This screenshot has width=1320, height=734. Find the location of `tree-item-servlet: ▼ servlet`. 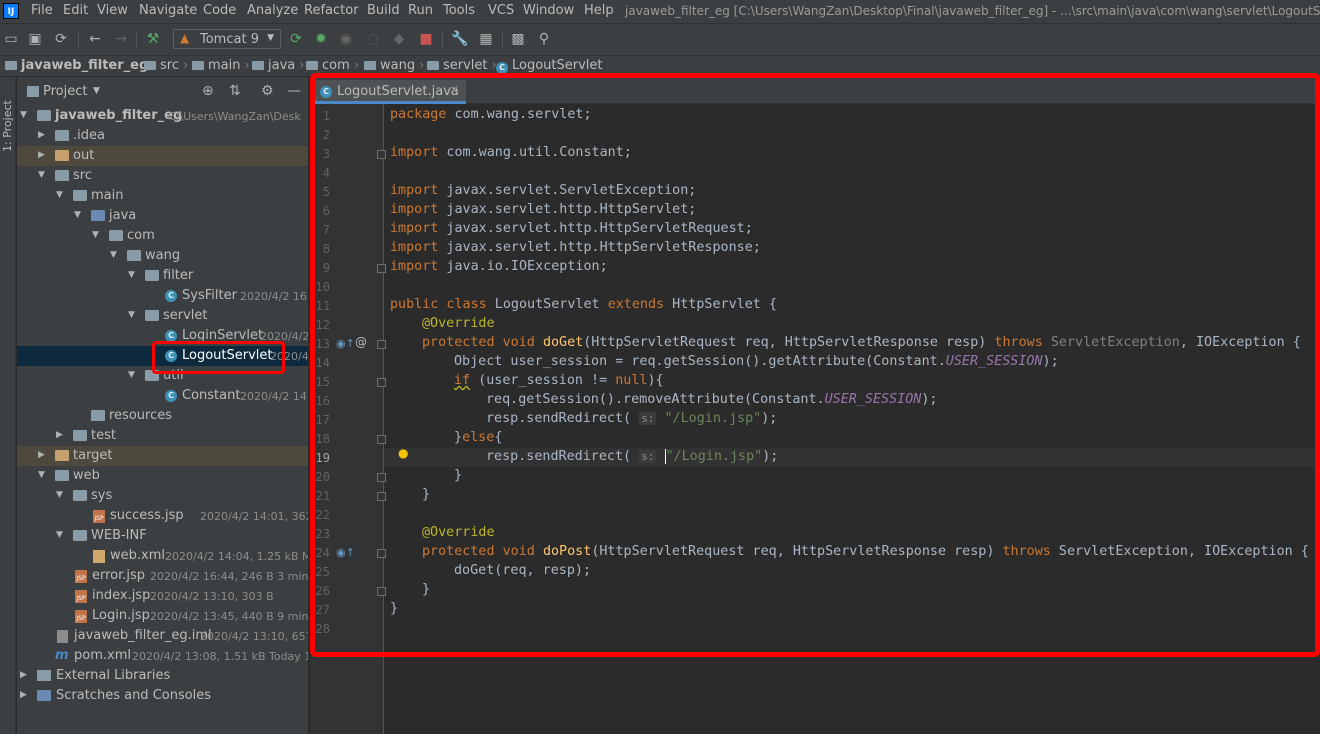

tree-item-servlet: ▼ servlet is located at coordinates (162, 316).